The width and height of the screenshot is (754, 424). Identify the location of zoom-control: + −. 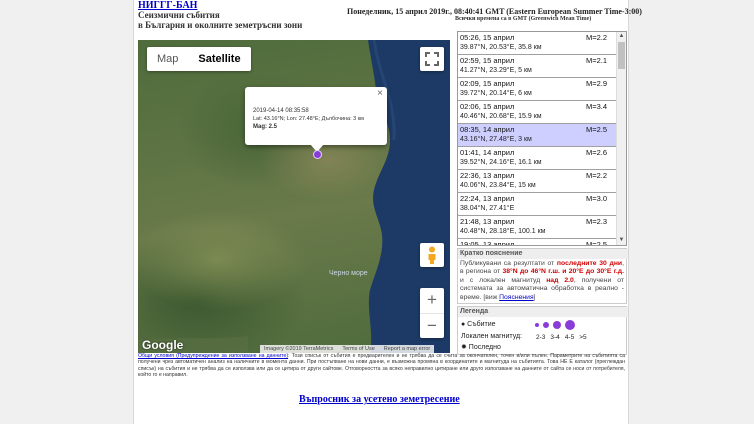
(432, 313).